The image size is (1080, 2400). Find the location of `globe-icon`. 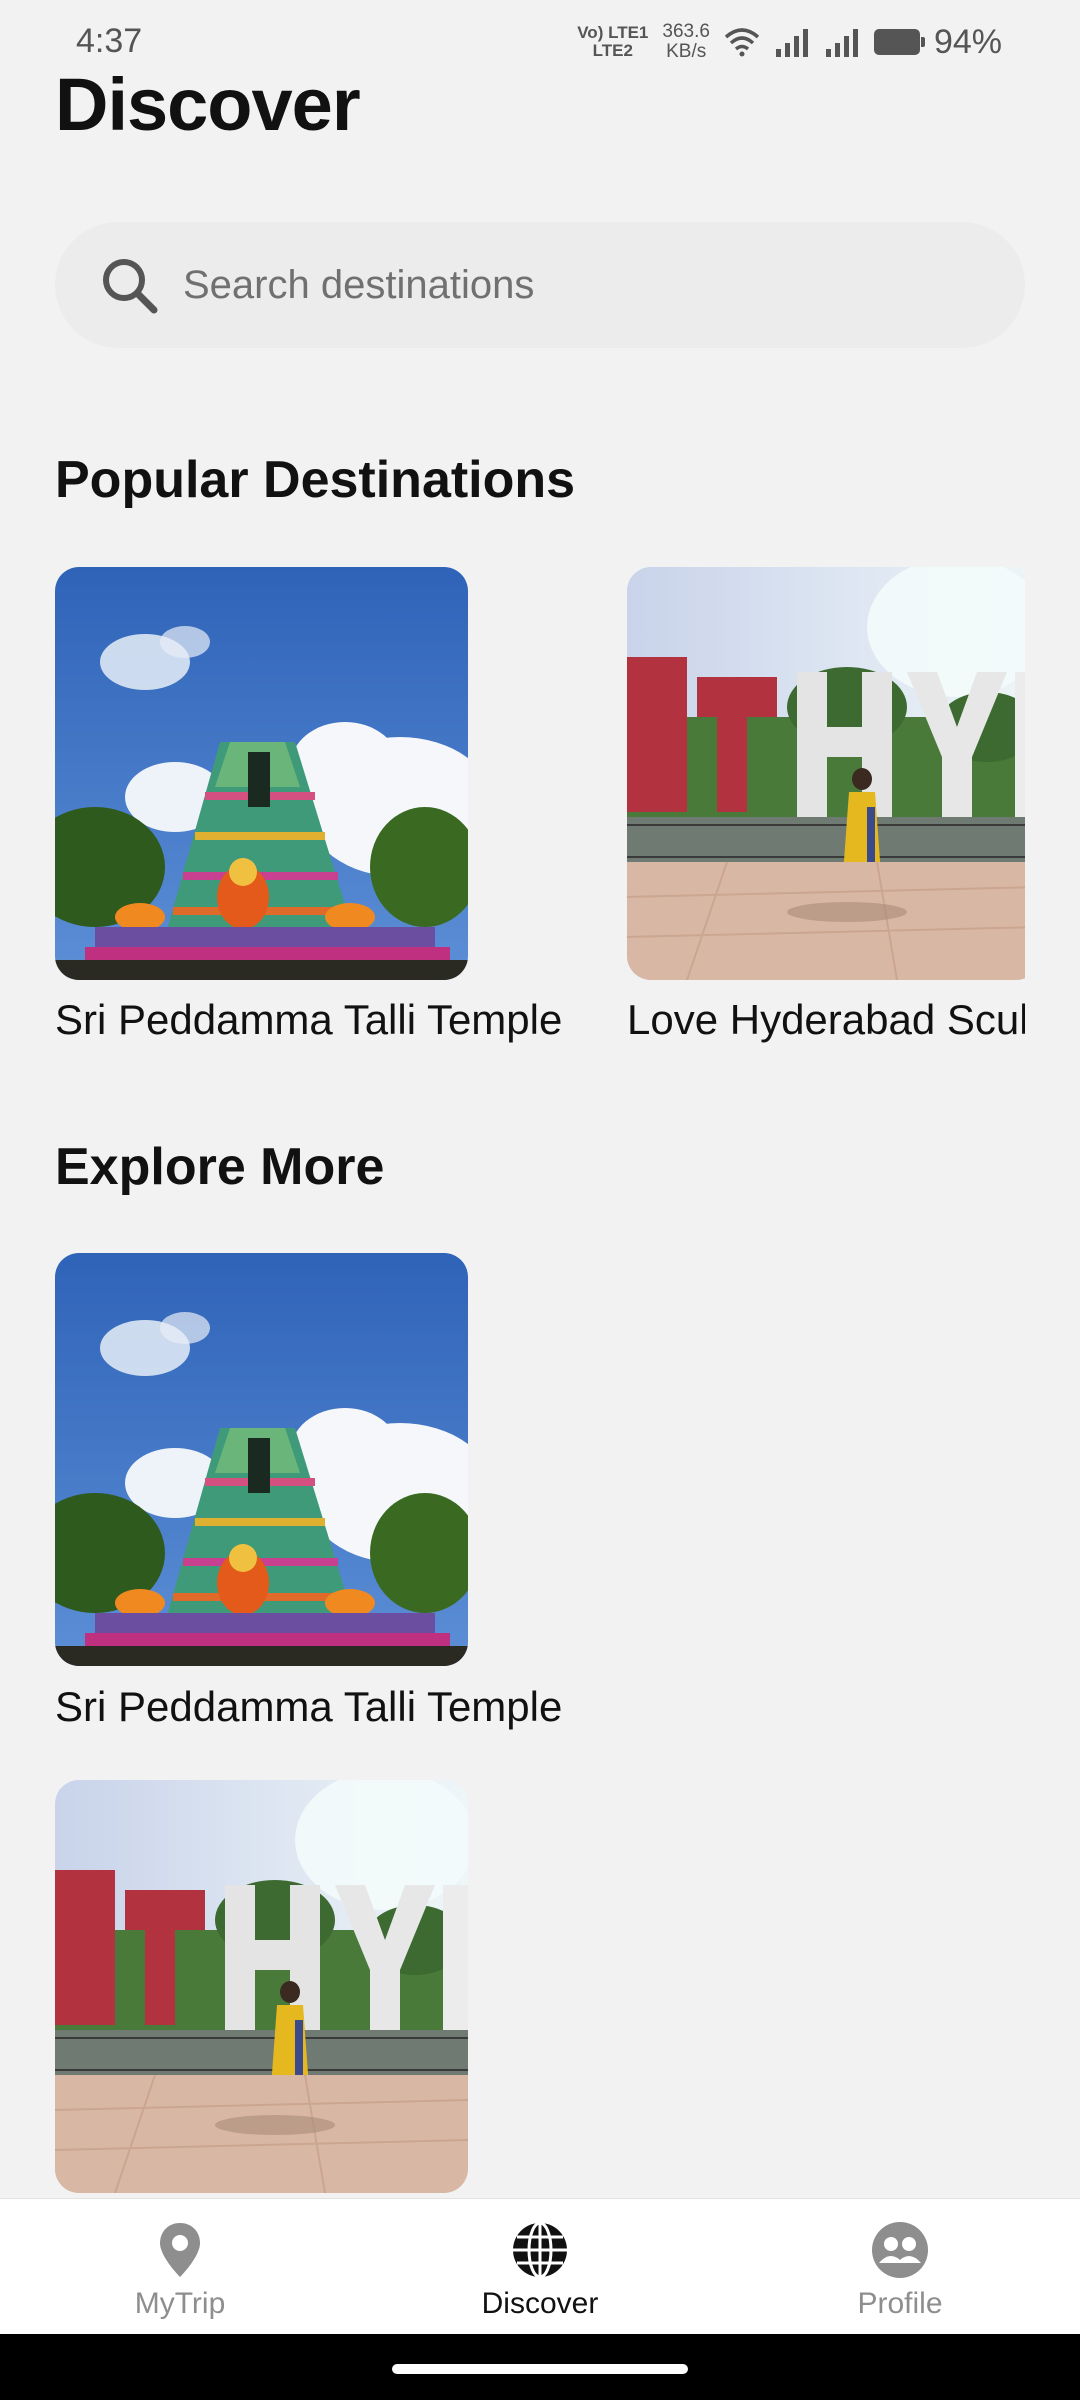

globe-icon is located at coordinates (540, 2250).